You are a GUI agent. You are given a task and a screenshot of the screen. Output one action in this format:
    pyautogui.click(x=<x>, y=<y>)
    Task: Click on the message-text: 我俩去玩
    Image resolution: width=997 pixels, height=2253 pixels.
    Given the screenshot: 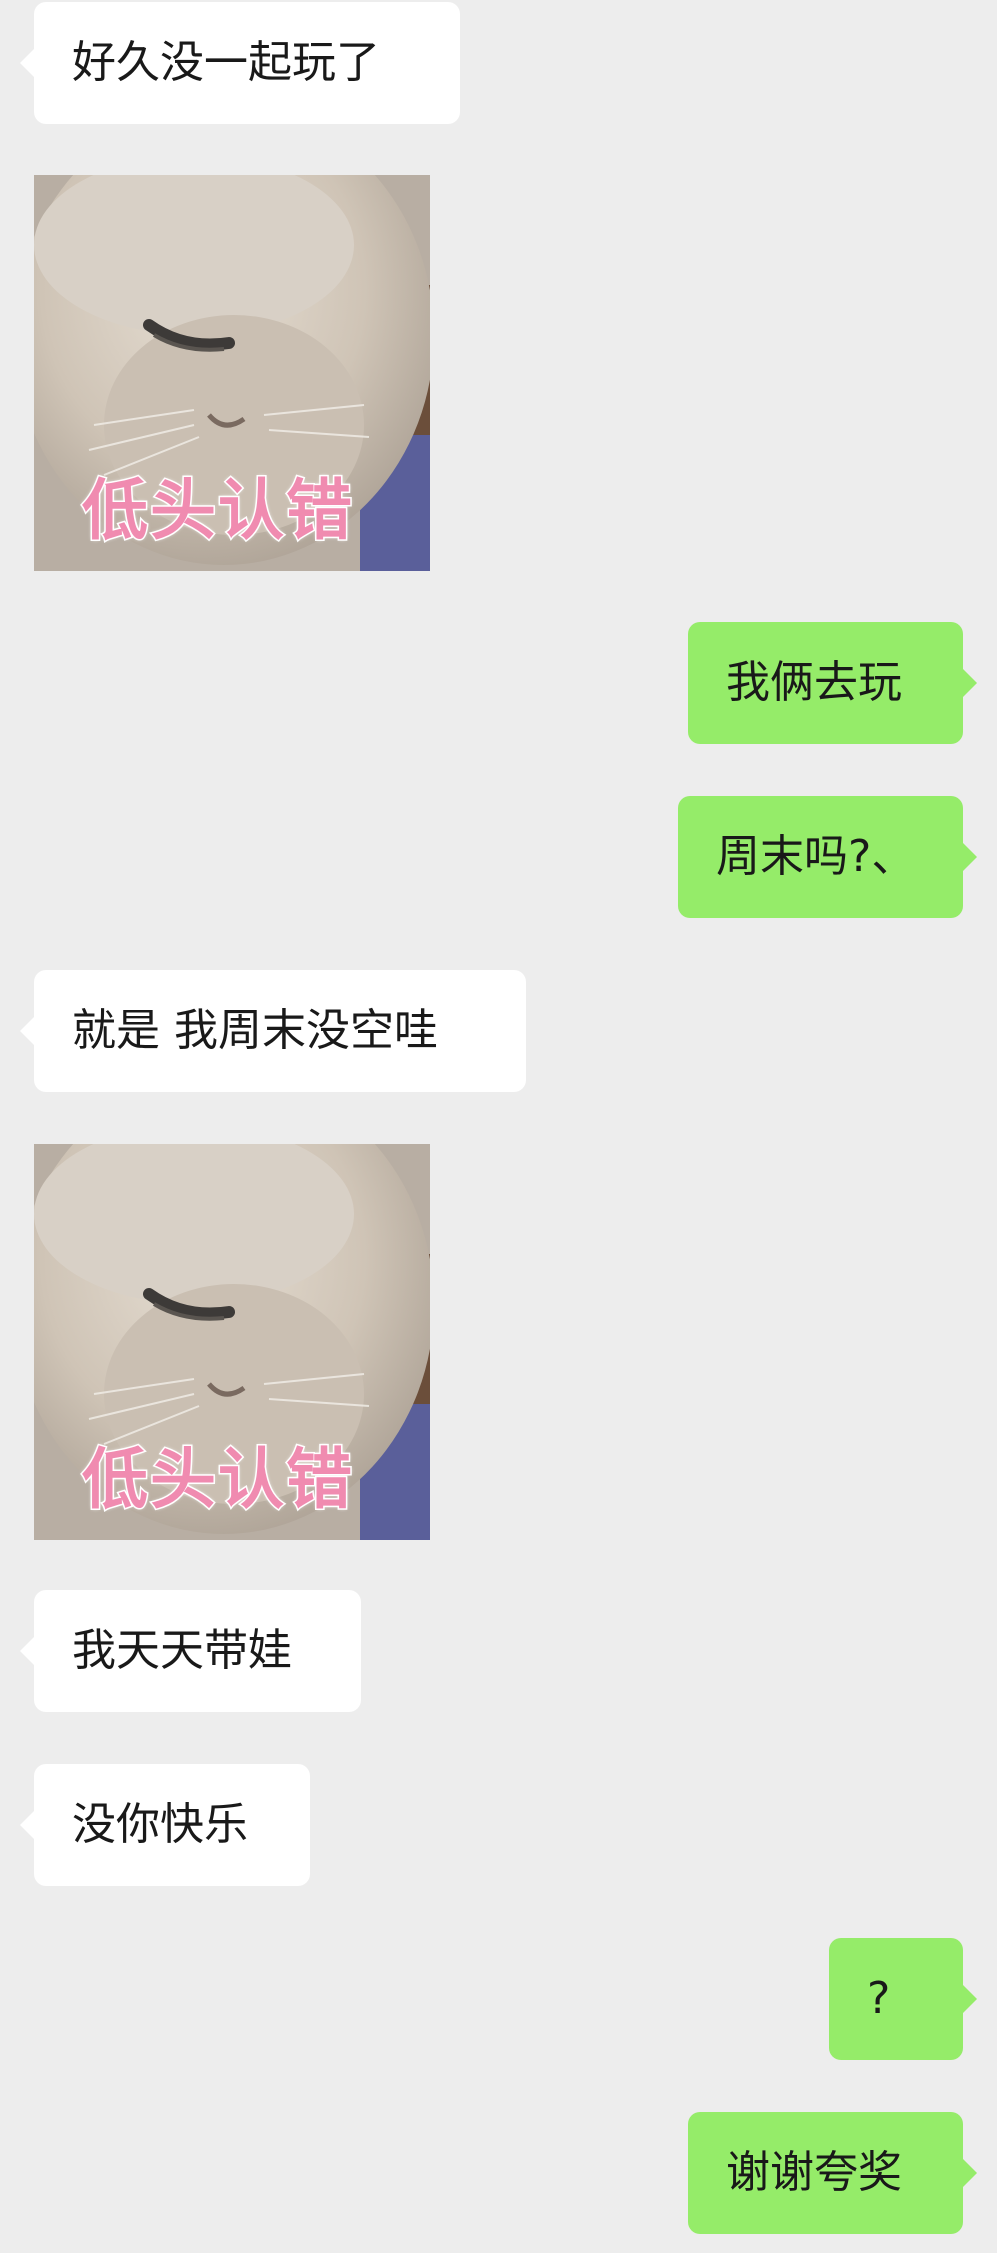 What is the action you would take?
    pyautogui.click(x=814, y=682)
    